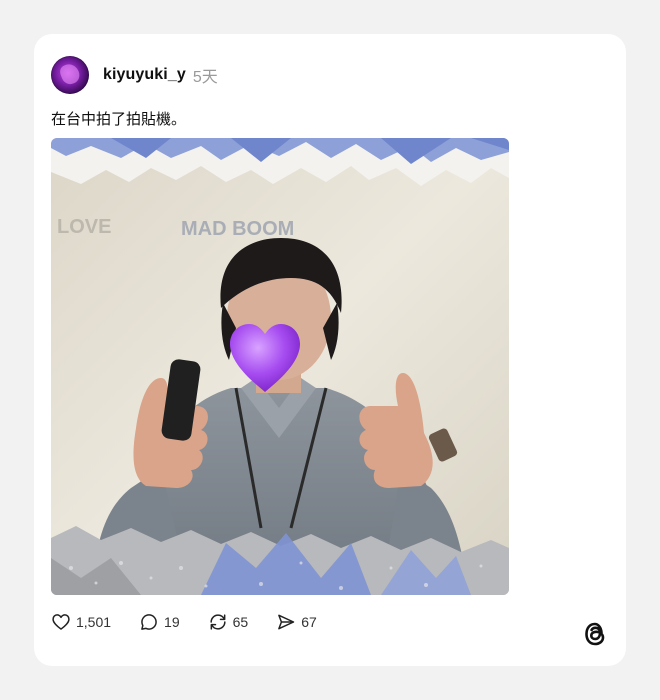 This screenshot has width=660, height=700. What do you see at coordinates (144, 75) in the screenshot?
I see `username: kiyuyuki_y` at bounding box center [144, 75].